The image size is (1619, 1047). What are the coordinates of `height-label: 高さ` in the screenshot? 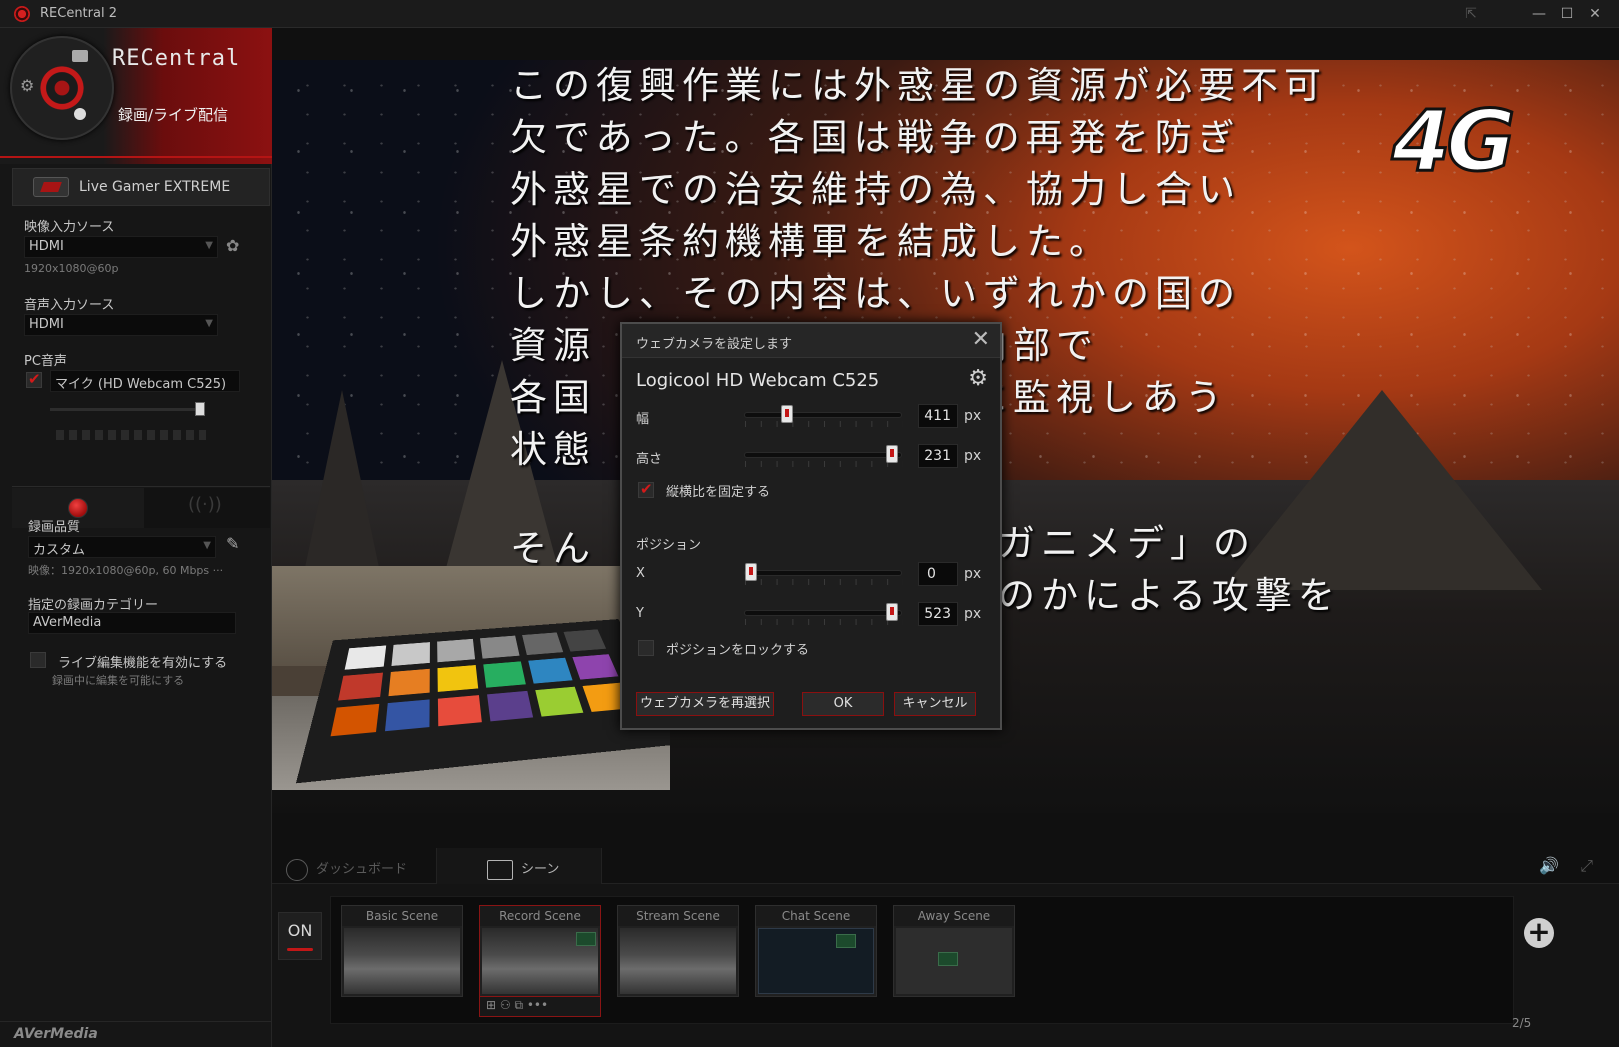 It's located at (649, 459).